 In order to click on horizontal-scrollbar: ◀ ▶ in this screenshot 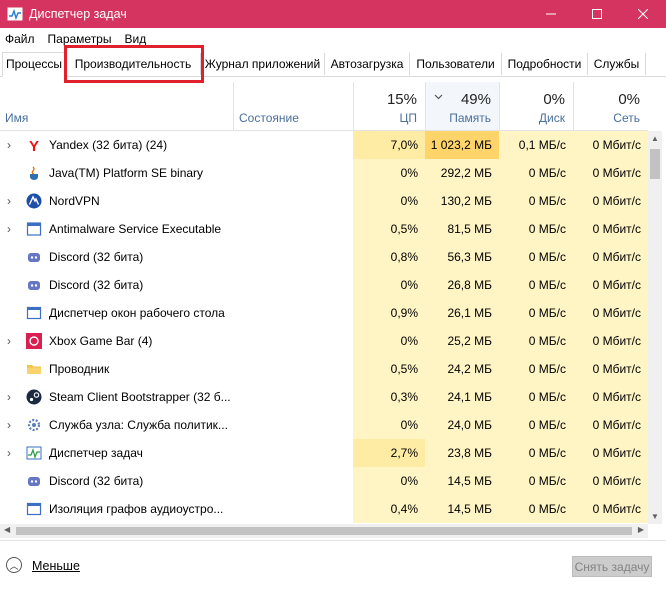, I will do `click(324, 531)`.